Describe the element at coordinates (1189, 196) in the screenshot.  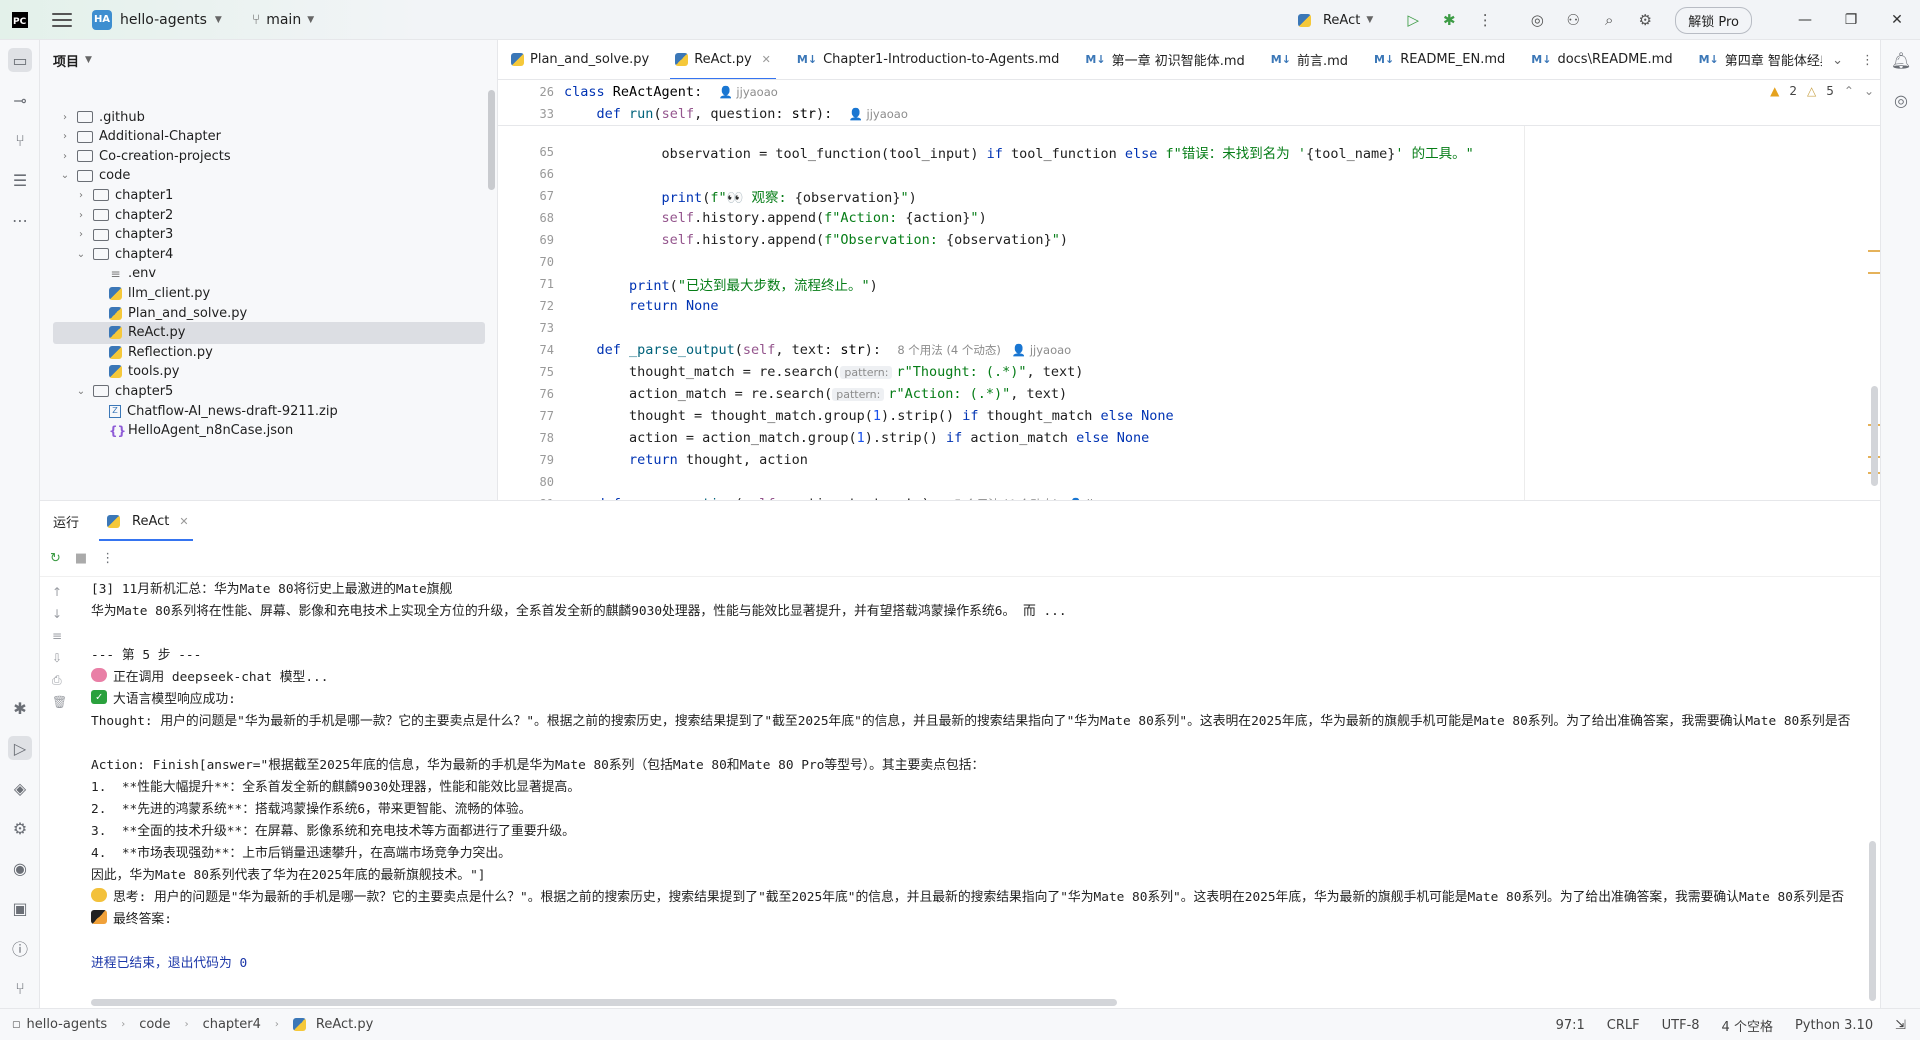
I see `code-line: 67 print(f"👀 观察: {observation}")` at that location.